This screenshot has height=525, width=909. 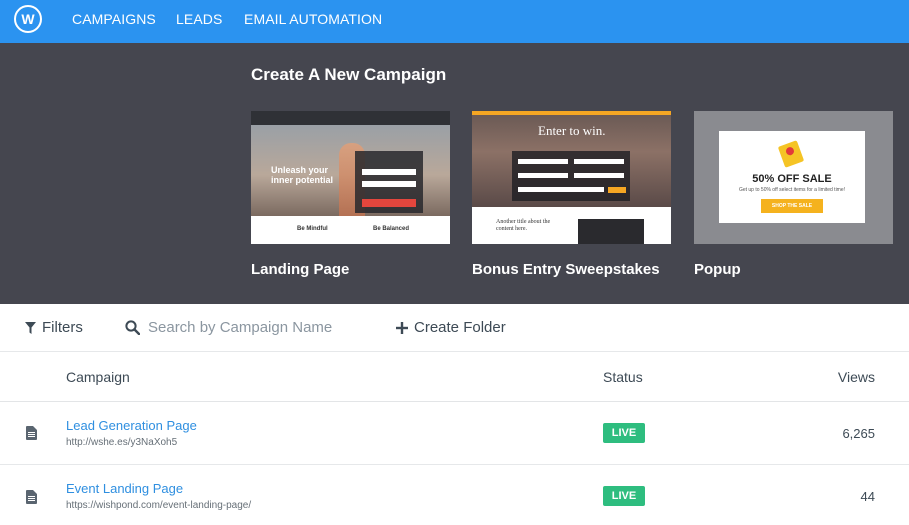 What do you see at coordinates (98, 377) in the screenshot?
I see `column-campaign: Campaign` at bounding box center [98, 377].